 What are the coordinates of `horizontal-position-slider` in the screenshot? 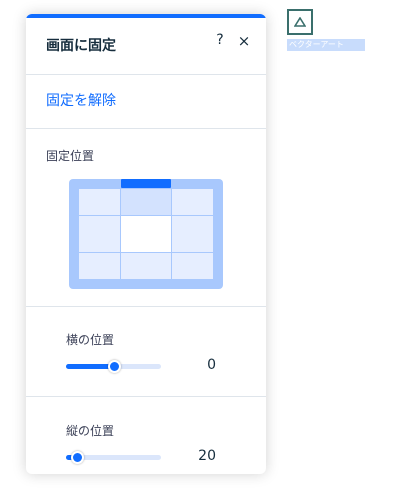 It's located at (113, 366).